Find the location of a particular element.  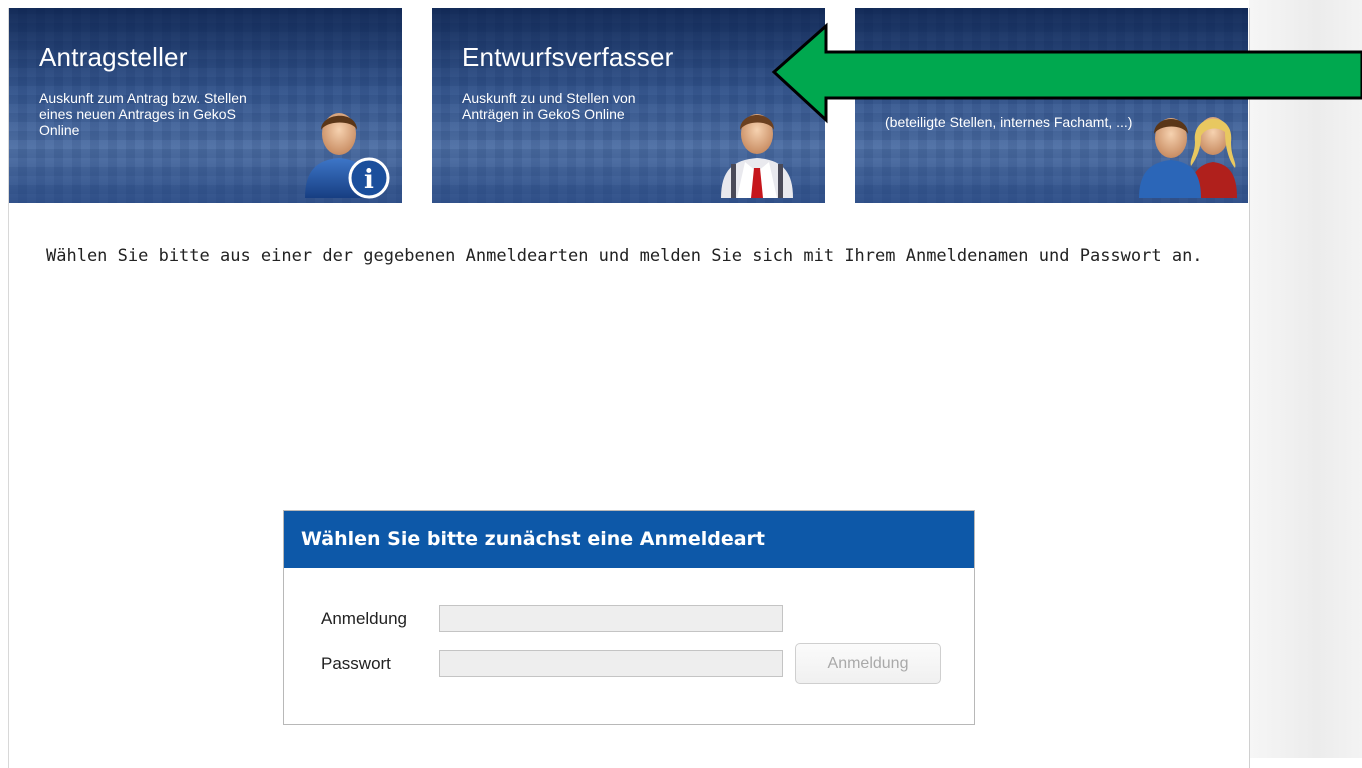

green-arrow-annotation is located at coordinates (1066, 73).